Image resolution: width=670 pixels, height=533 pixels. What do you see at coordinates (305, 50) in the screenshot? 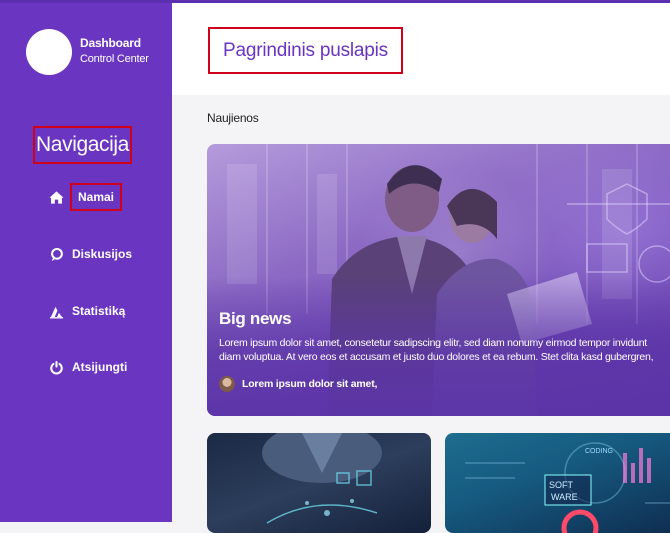
I see `page-title: Pagrindinis puslapis` at bounding box center [305, 50].